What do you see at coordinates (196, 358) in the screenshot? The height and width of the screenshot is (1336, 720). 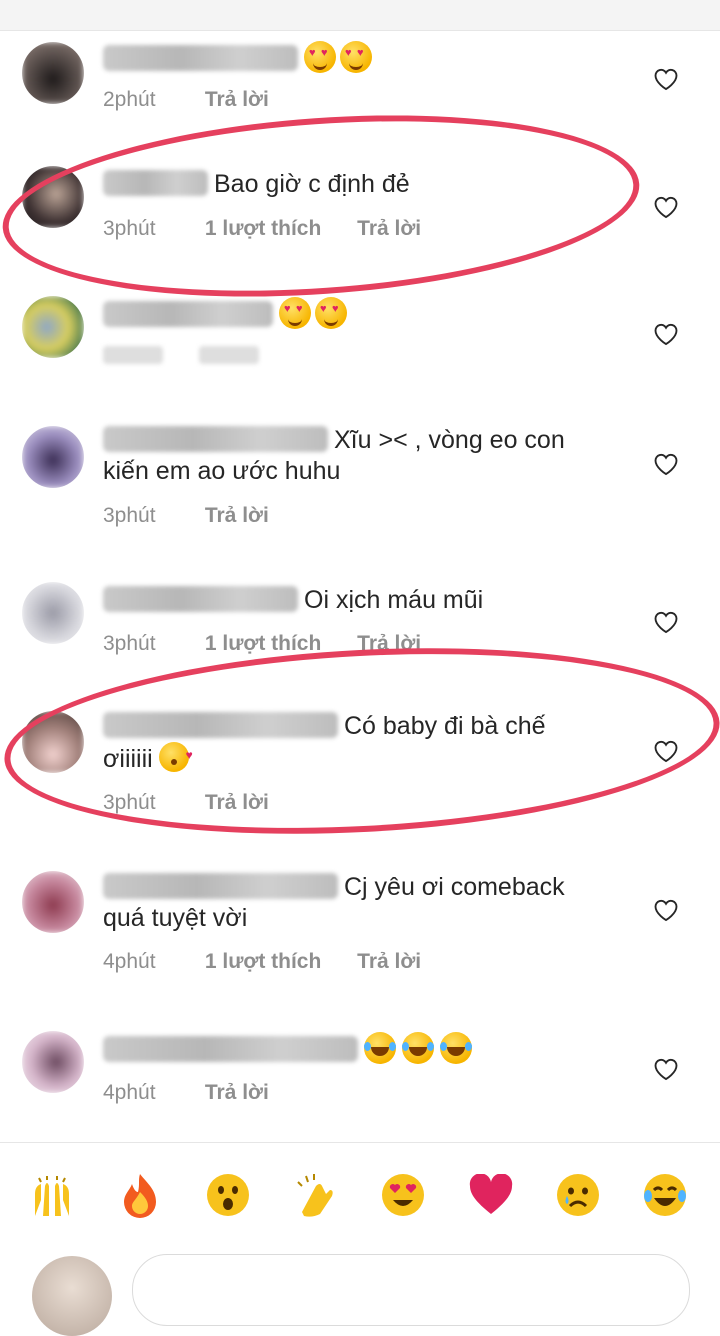 I see `comment-meta-blurred` at bounding box center [196, 358].